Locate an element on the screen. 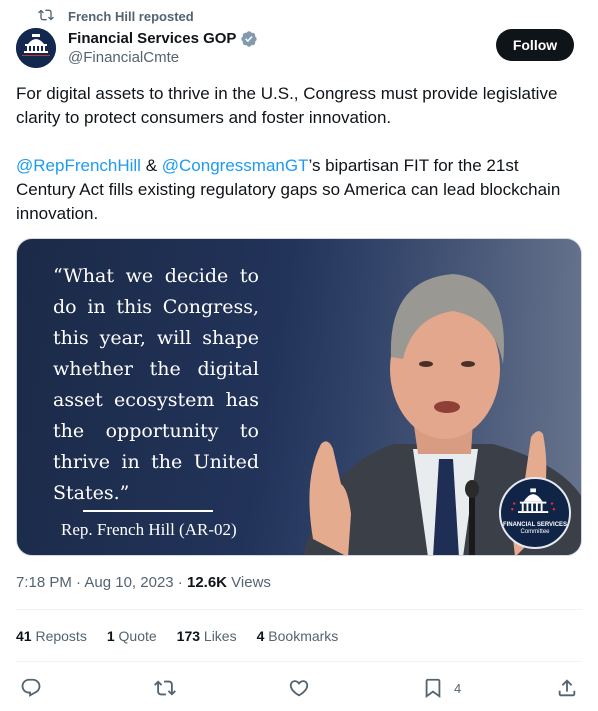  verified-badge-icon is located at coordinates (249, 39).